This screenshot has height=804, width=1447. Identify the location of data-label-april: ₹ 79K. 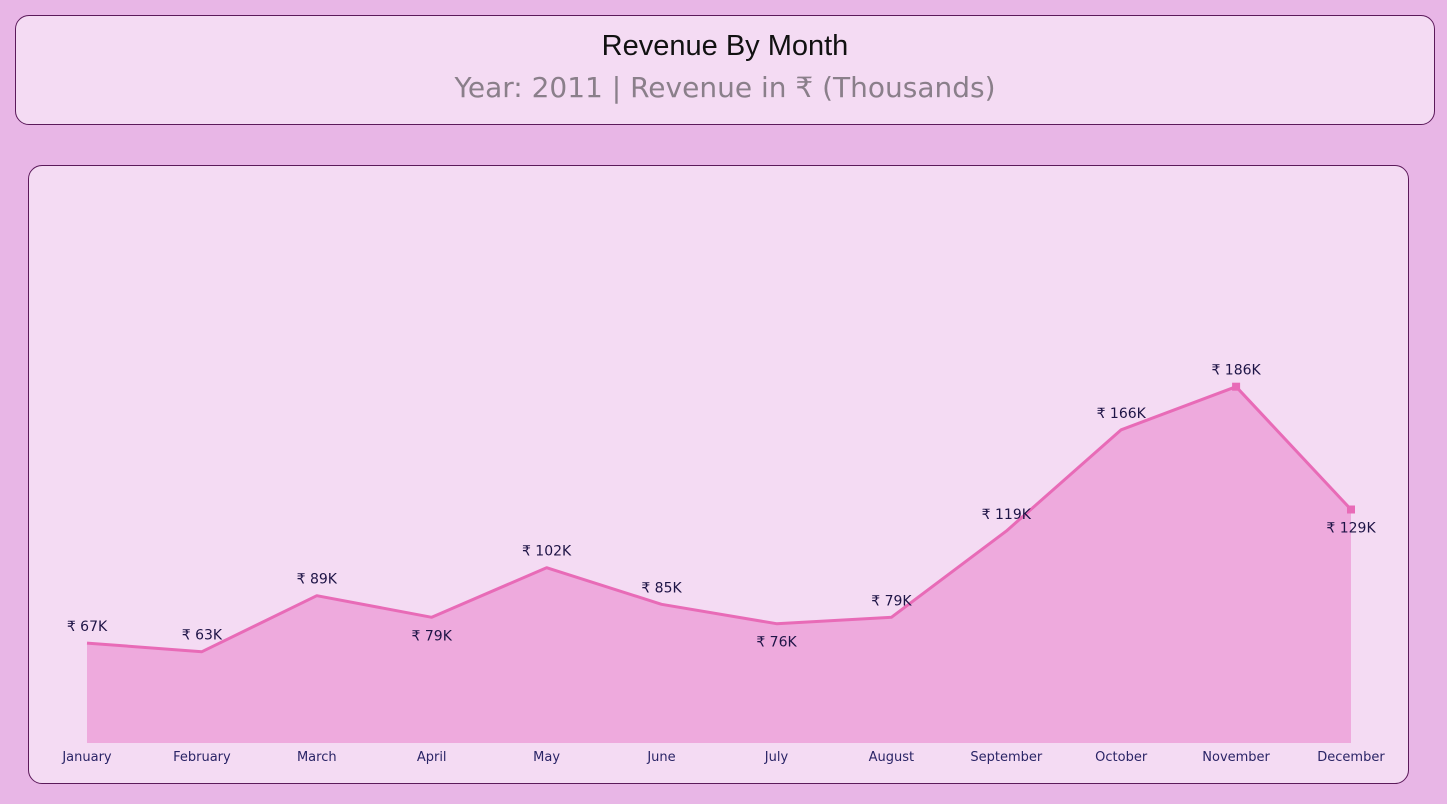
(432, 636).